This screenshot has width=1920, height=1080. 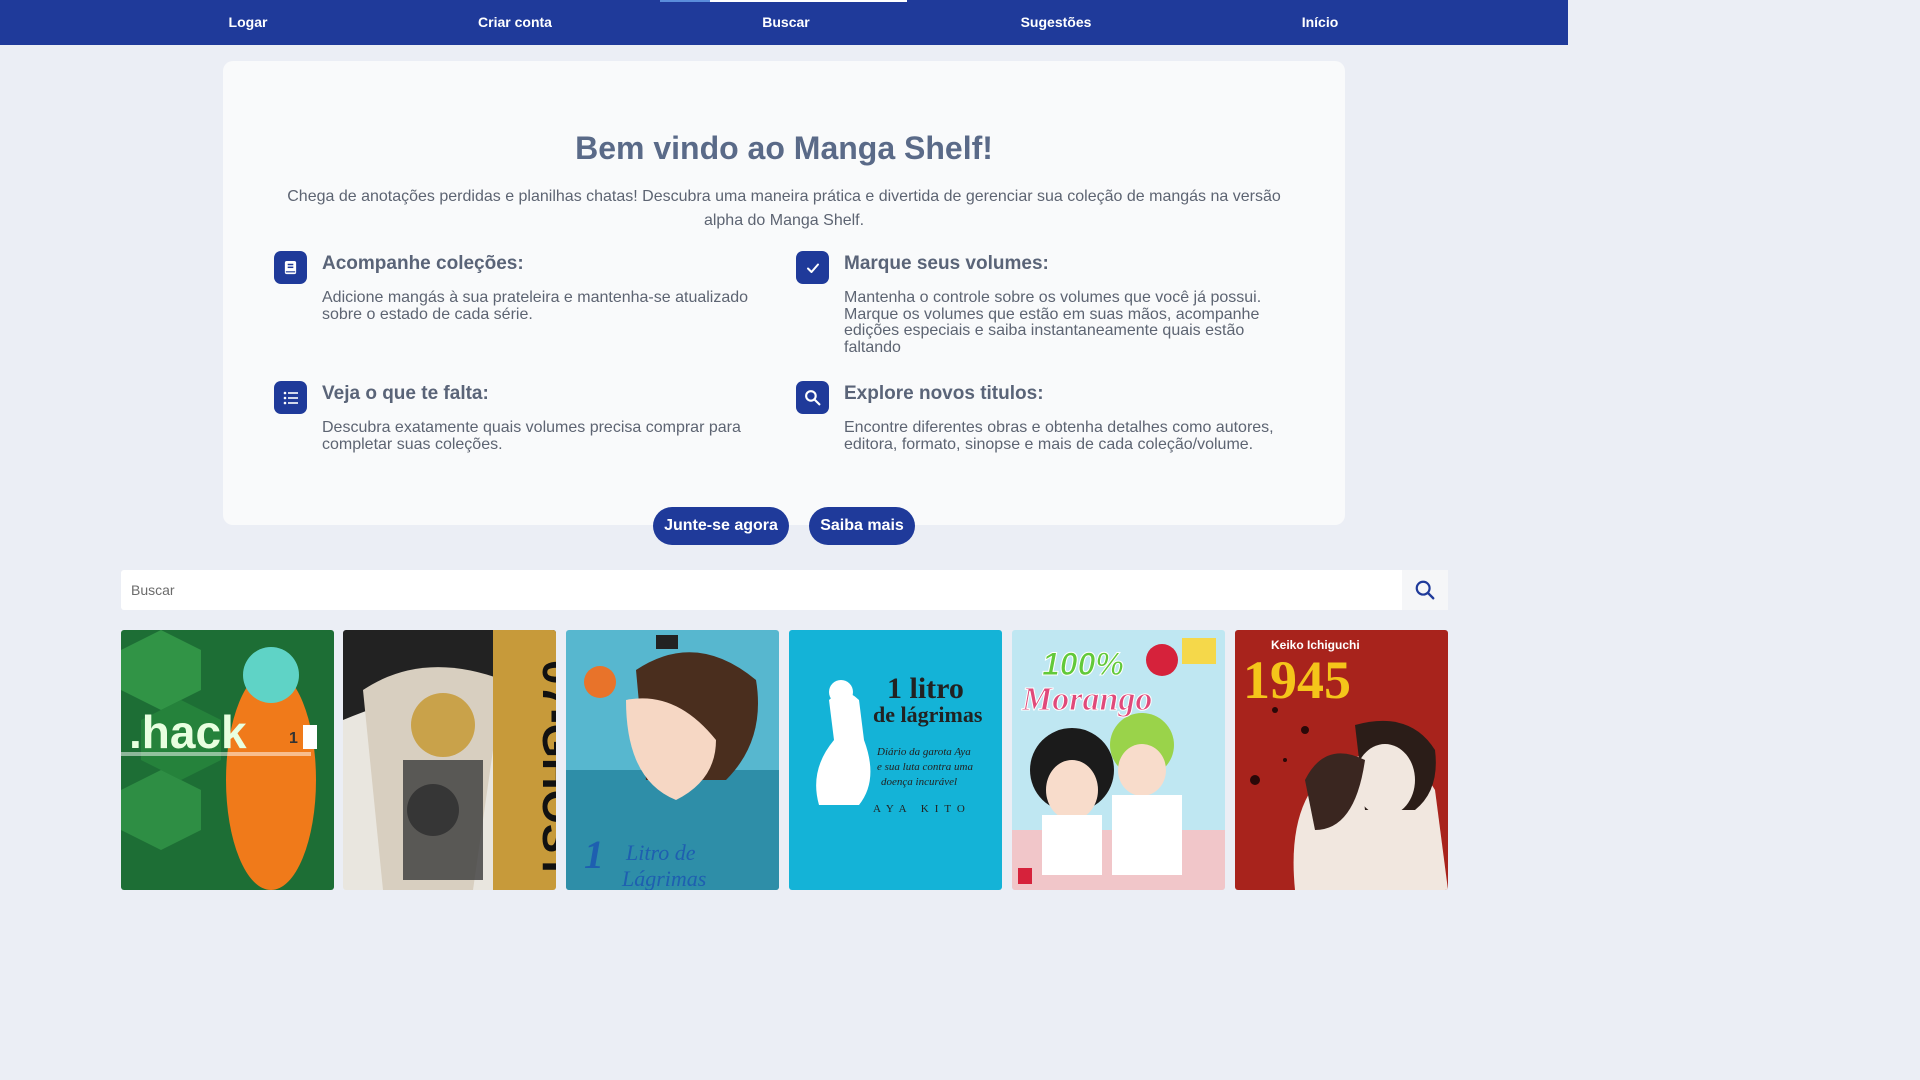 I want to click on search-bar, so click(x=784, y=590).